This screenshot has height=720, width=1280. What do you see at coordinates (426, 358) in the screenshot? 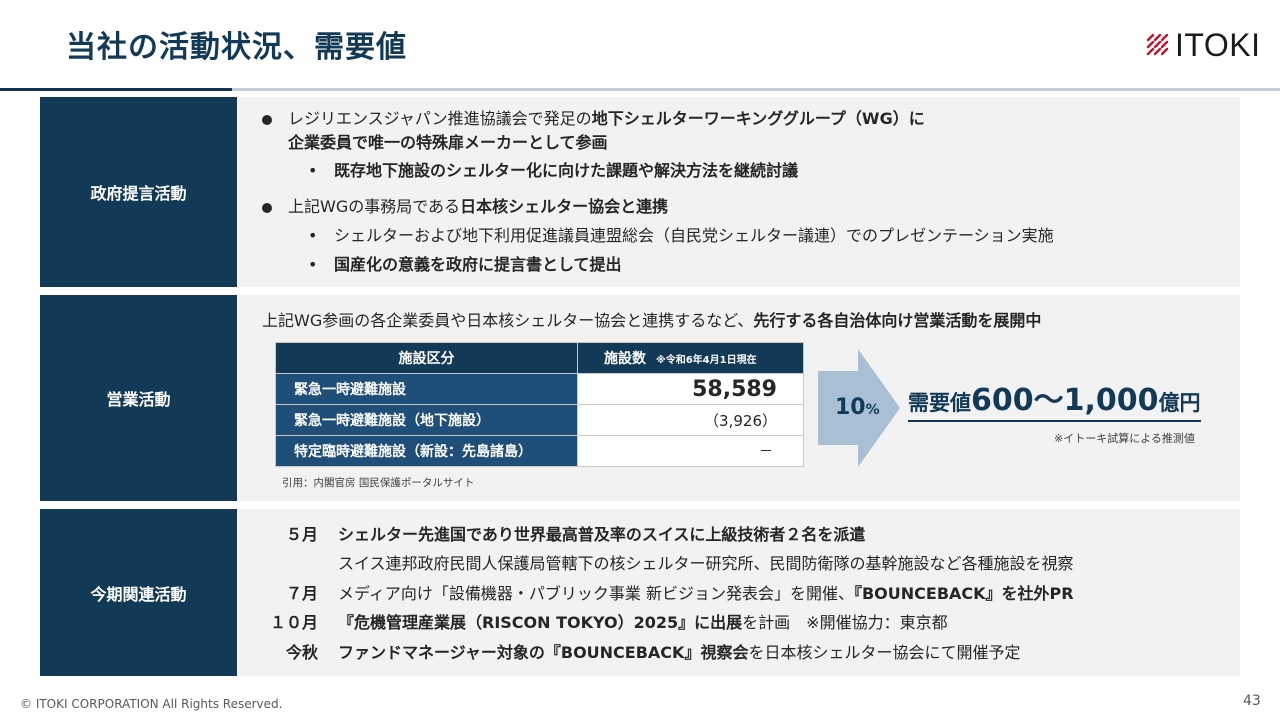
I see `table-header-category: 施設区分` at bounding box center [426, 358].